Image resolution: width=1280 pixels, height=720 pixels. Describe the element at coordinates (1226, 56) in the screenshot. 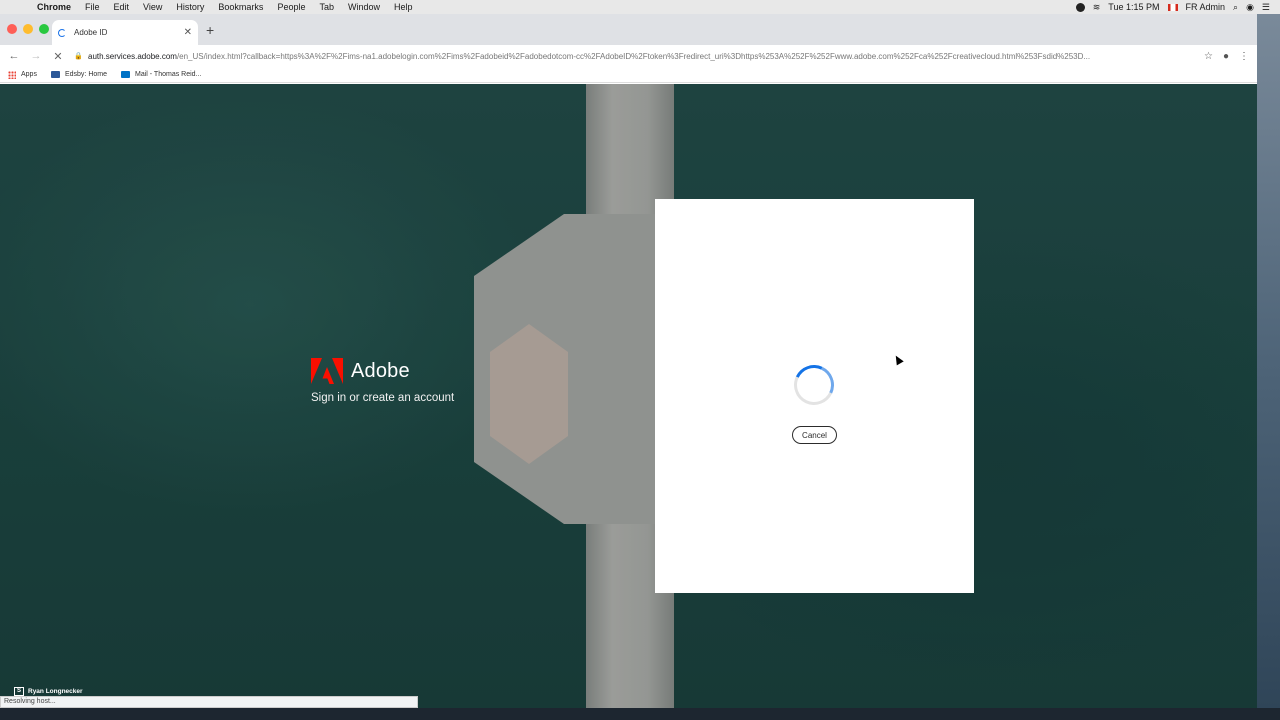

I see `profile-avatar-icon: ●` at that location.